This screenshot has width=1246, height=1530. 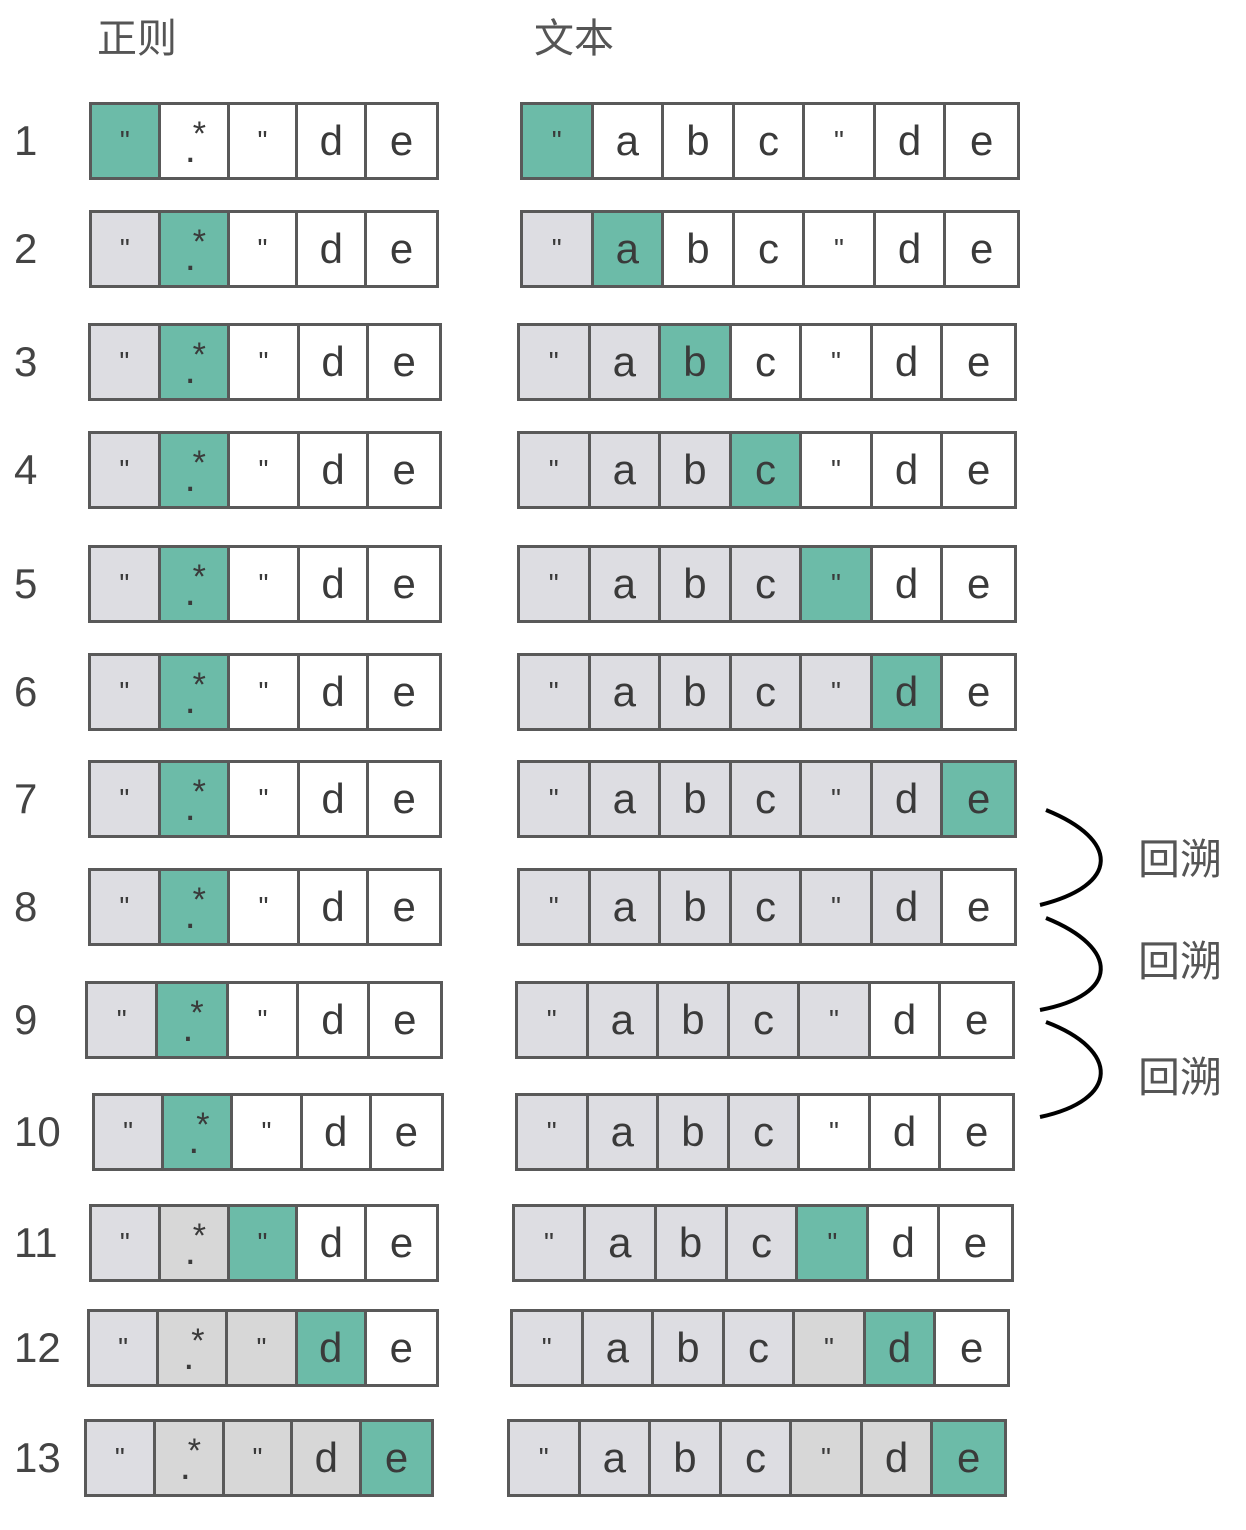 What do you see at coordinates (1180, 961) in the screenshot?
I see `backtrack-label-2: 回溯` at bounding box center [1180, 961].